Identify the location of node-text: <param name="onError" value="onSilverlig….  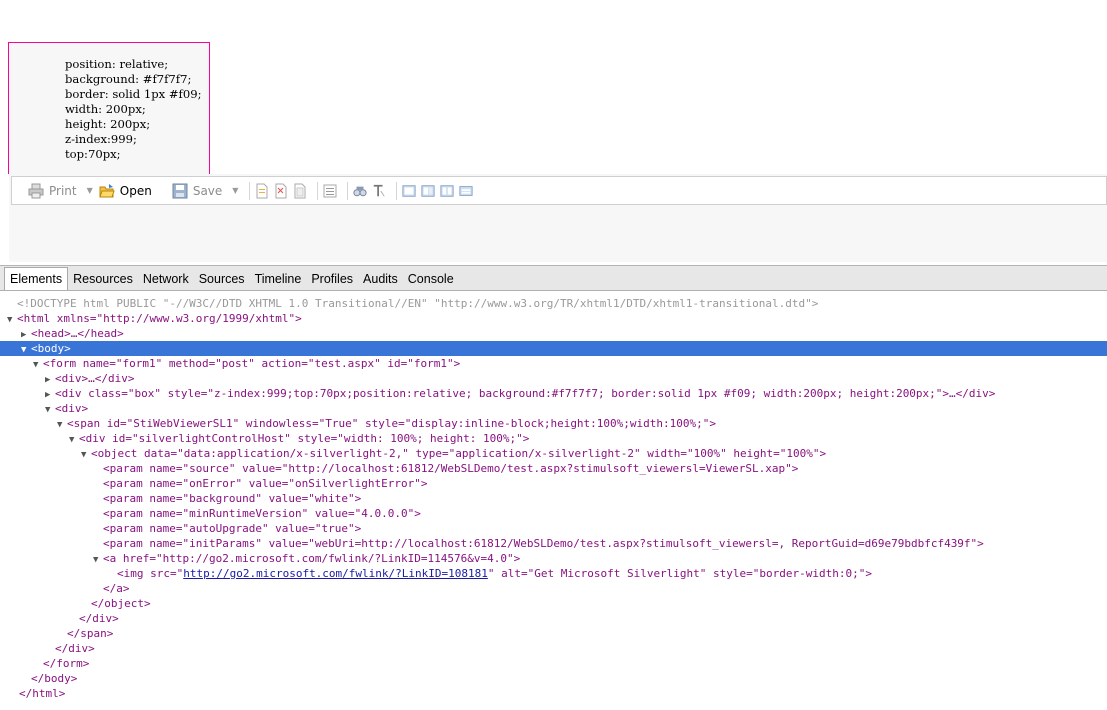
(265, 483).